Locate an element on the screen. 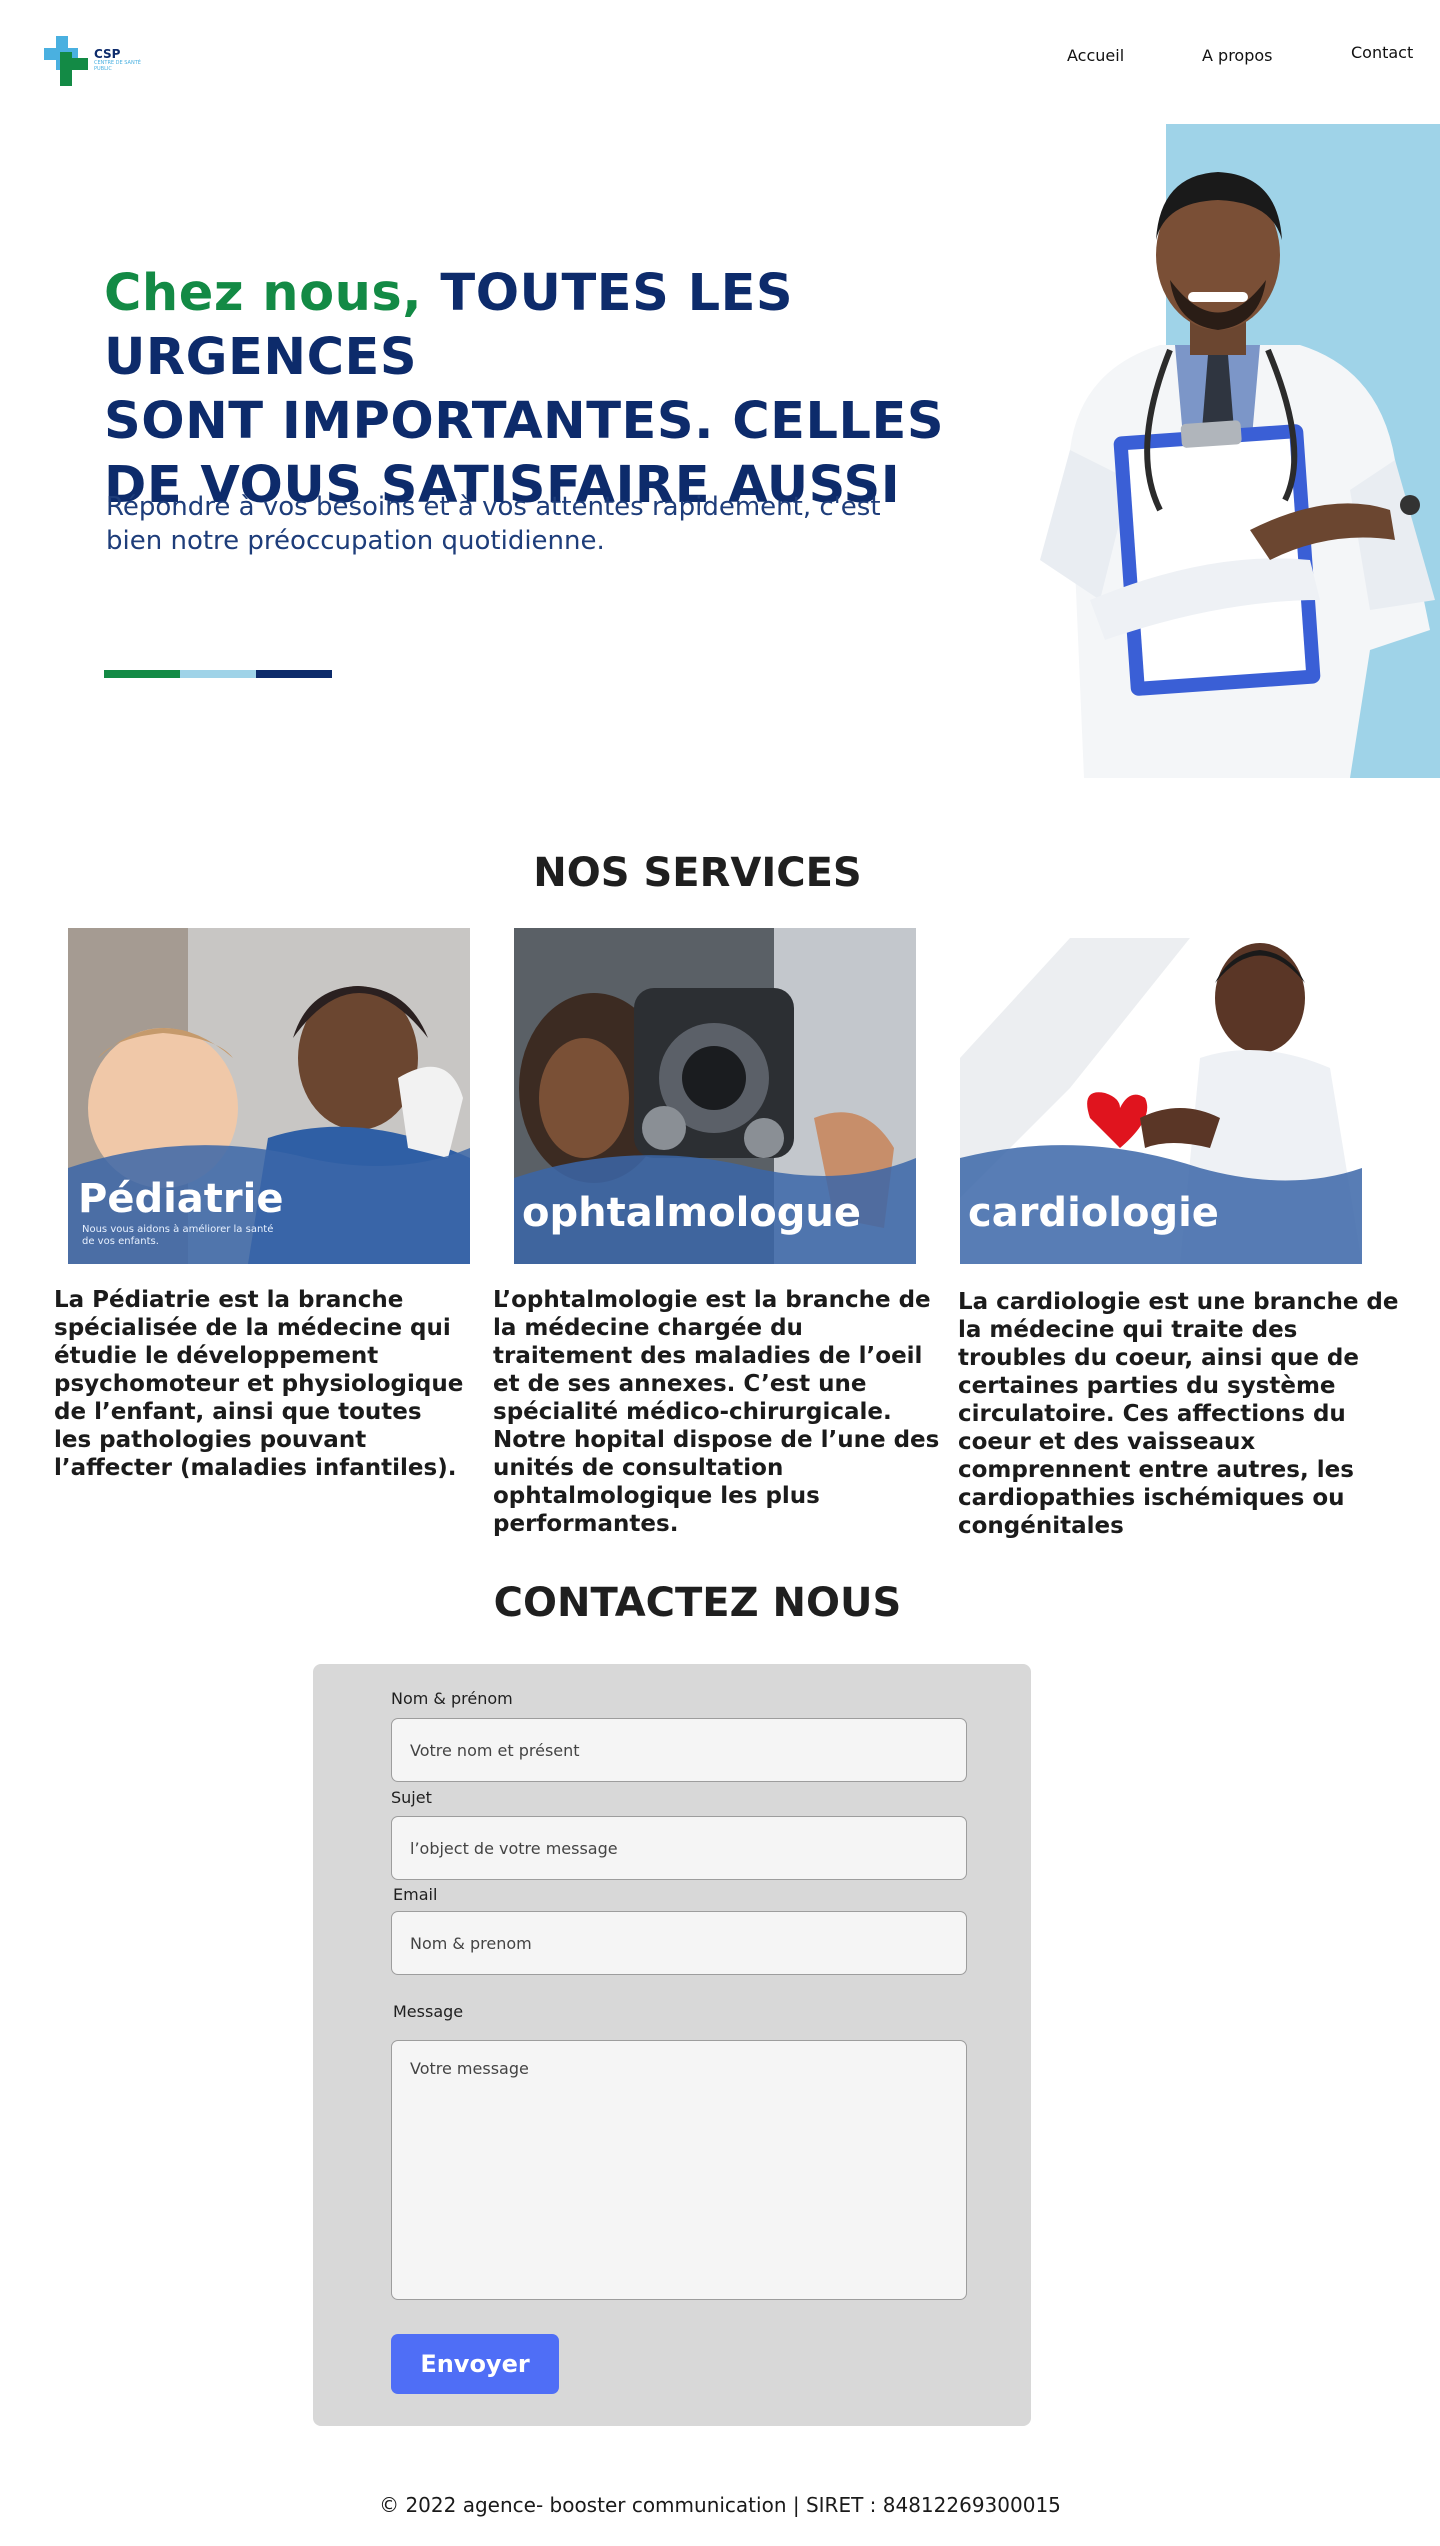 The width and height of the screenshot is (1440, 2546). name-label: Nom & prénom is located at coordinates (452, 1698).